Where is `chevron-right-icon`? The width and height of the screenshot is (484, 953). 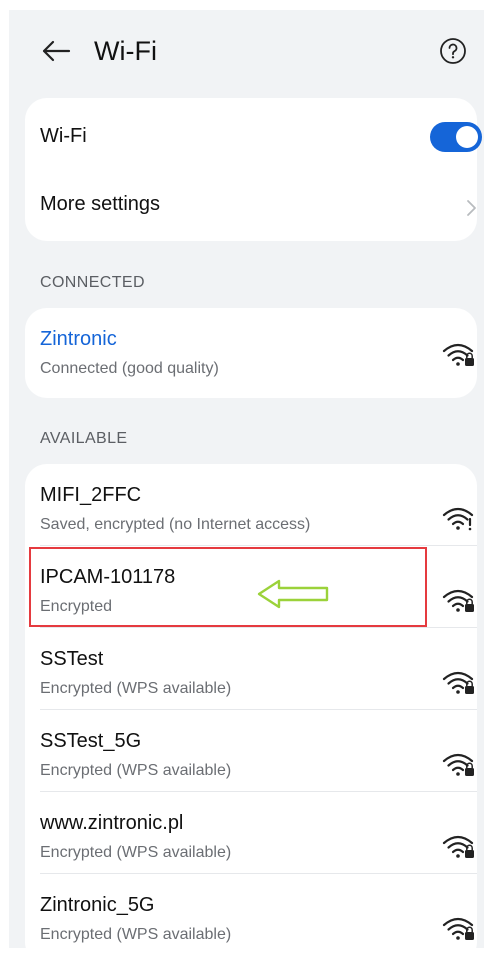
chevron-right-icon is located at coordinates (471, 208).